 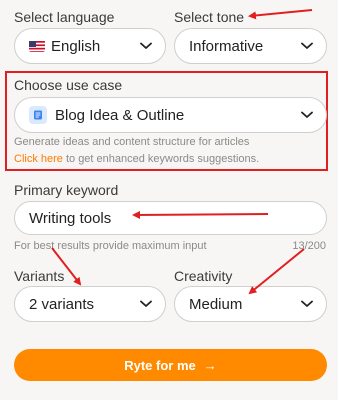 I want to click on use-case-select: Blog Idea & Outline, so click(x=170, y=115).